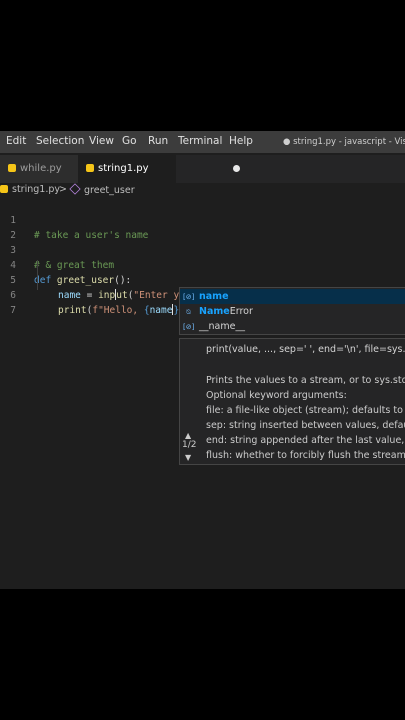  I want to click on code-text: print(f"Hello, {name}"), so click(124, 310).